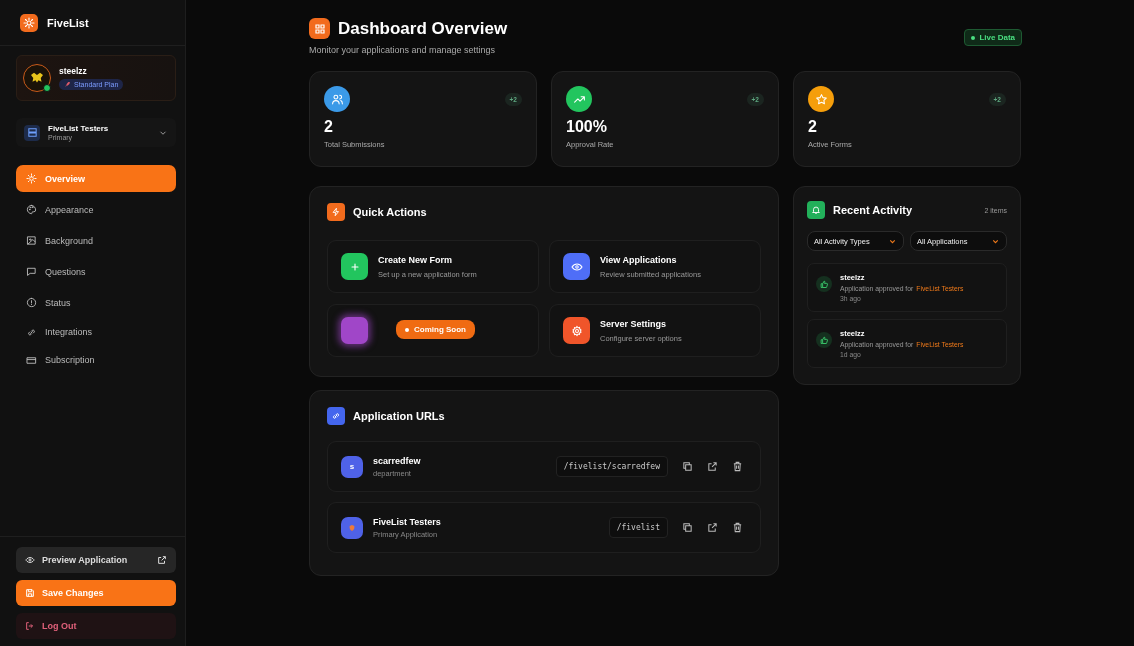 The image size is (1134, 646). What do you see at coordinates (319, 28) in the screenshot?
I see `dashboard-icon` at bounding box center [319, 28].